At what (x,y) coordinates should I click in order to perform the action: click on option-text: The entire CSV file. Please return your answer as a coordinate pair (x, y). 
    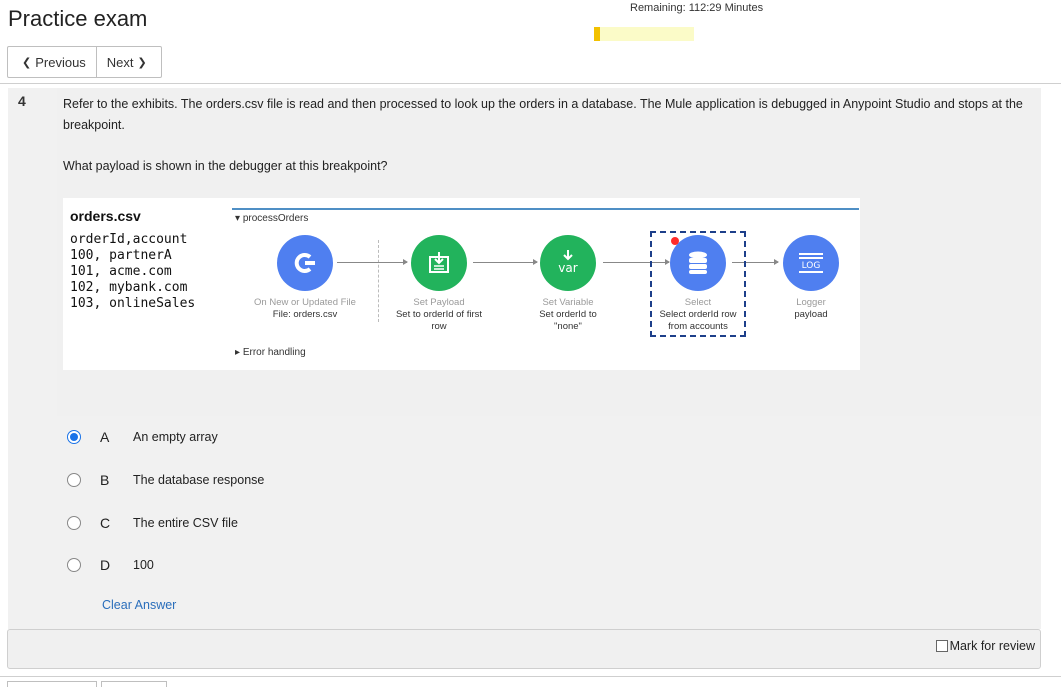
    Looking at the image, I should click on (185, 523).